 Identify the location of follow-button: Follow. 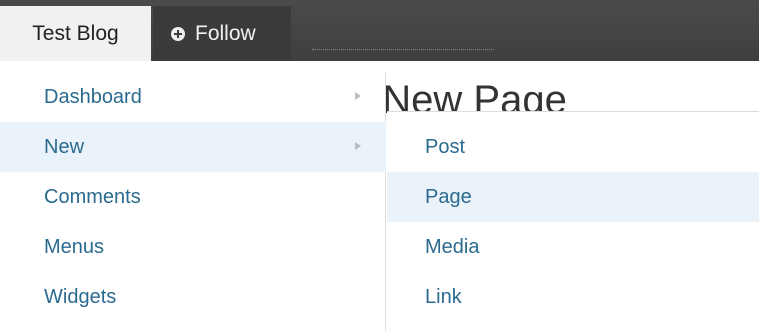
(222, 33).